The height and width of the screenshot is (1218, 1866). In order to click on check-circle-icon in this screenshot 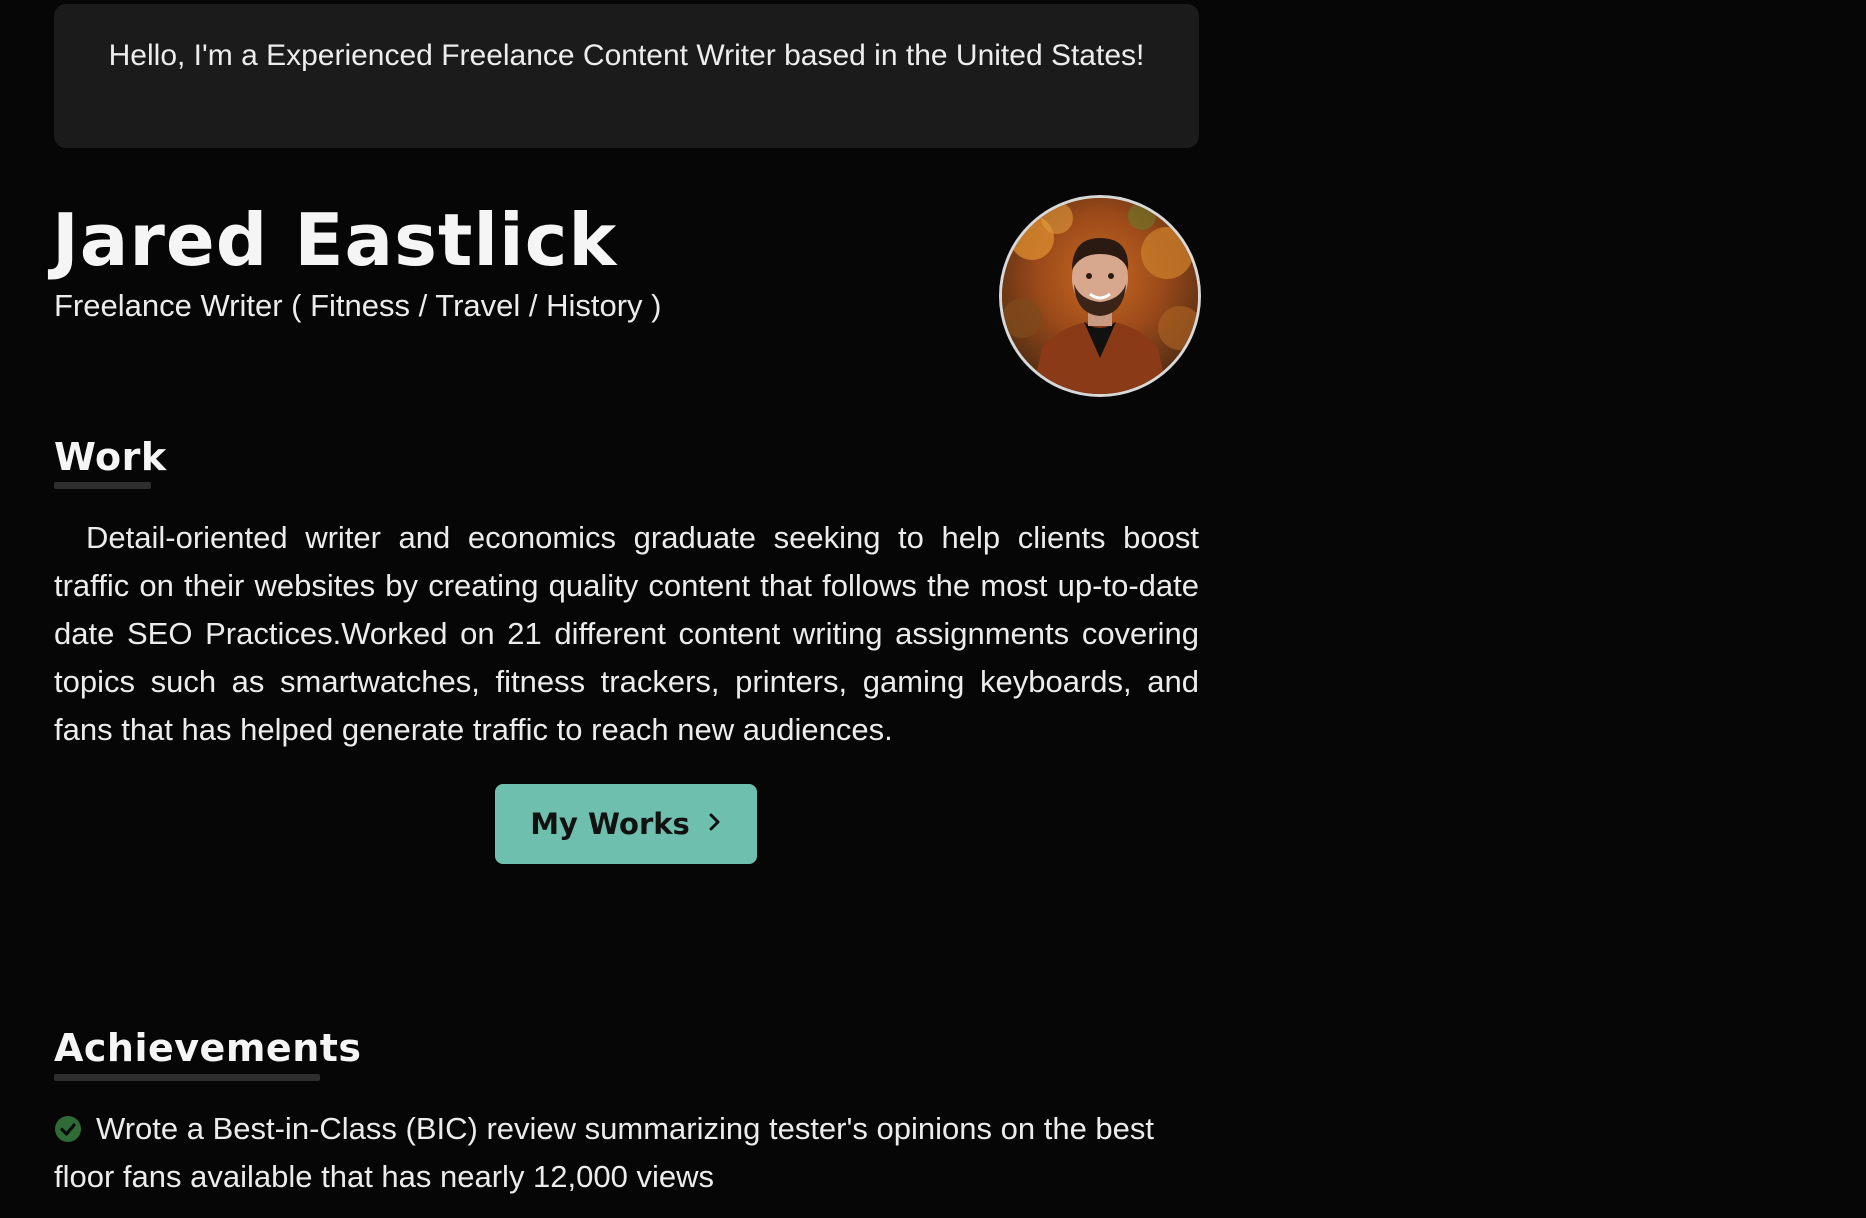, I will do `click(68, 1129)`.